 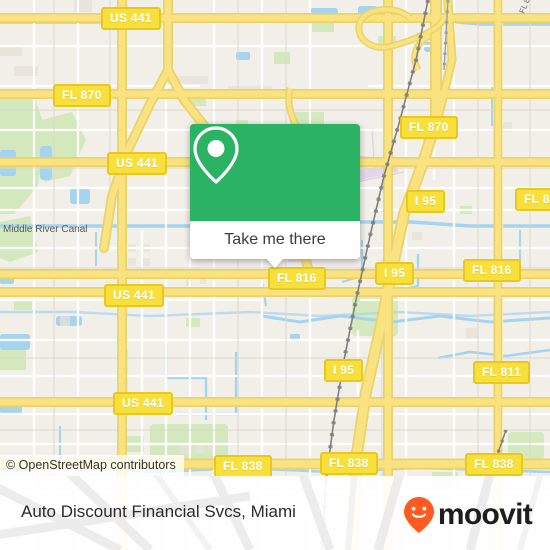 I want to click on place-title: Auto Discount Financial Svcs, Miami, so click(x=158, y=511).